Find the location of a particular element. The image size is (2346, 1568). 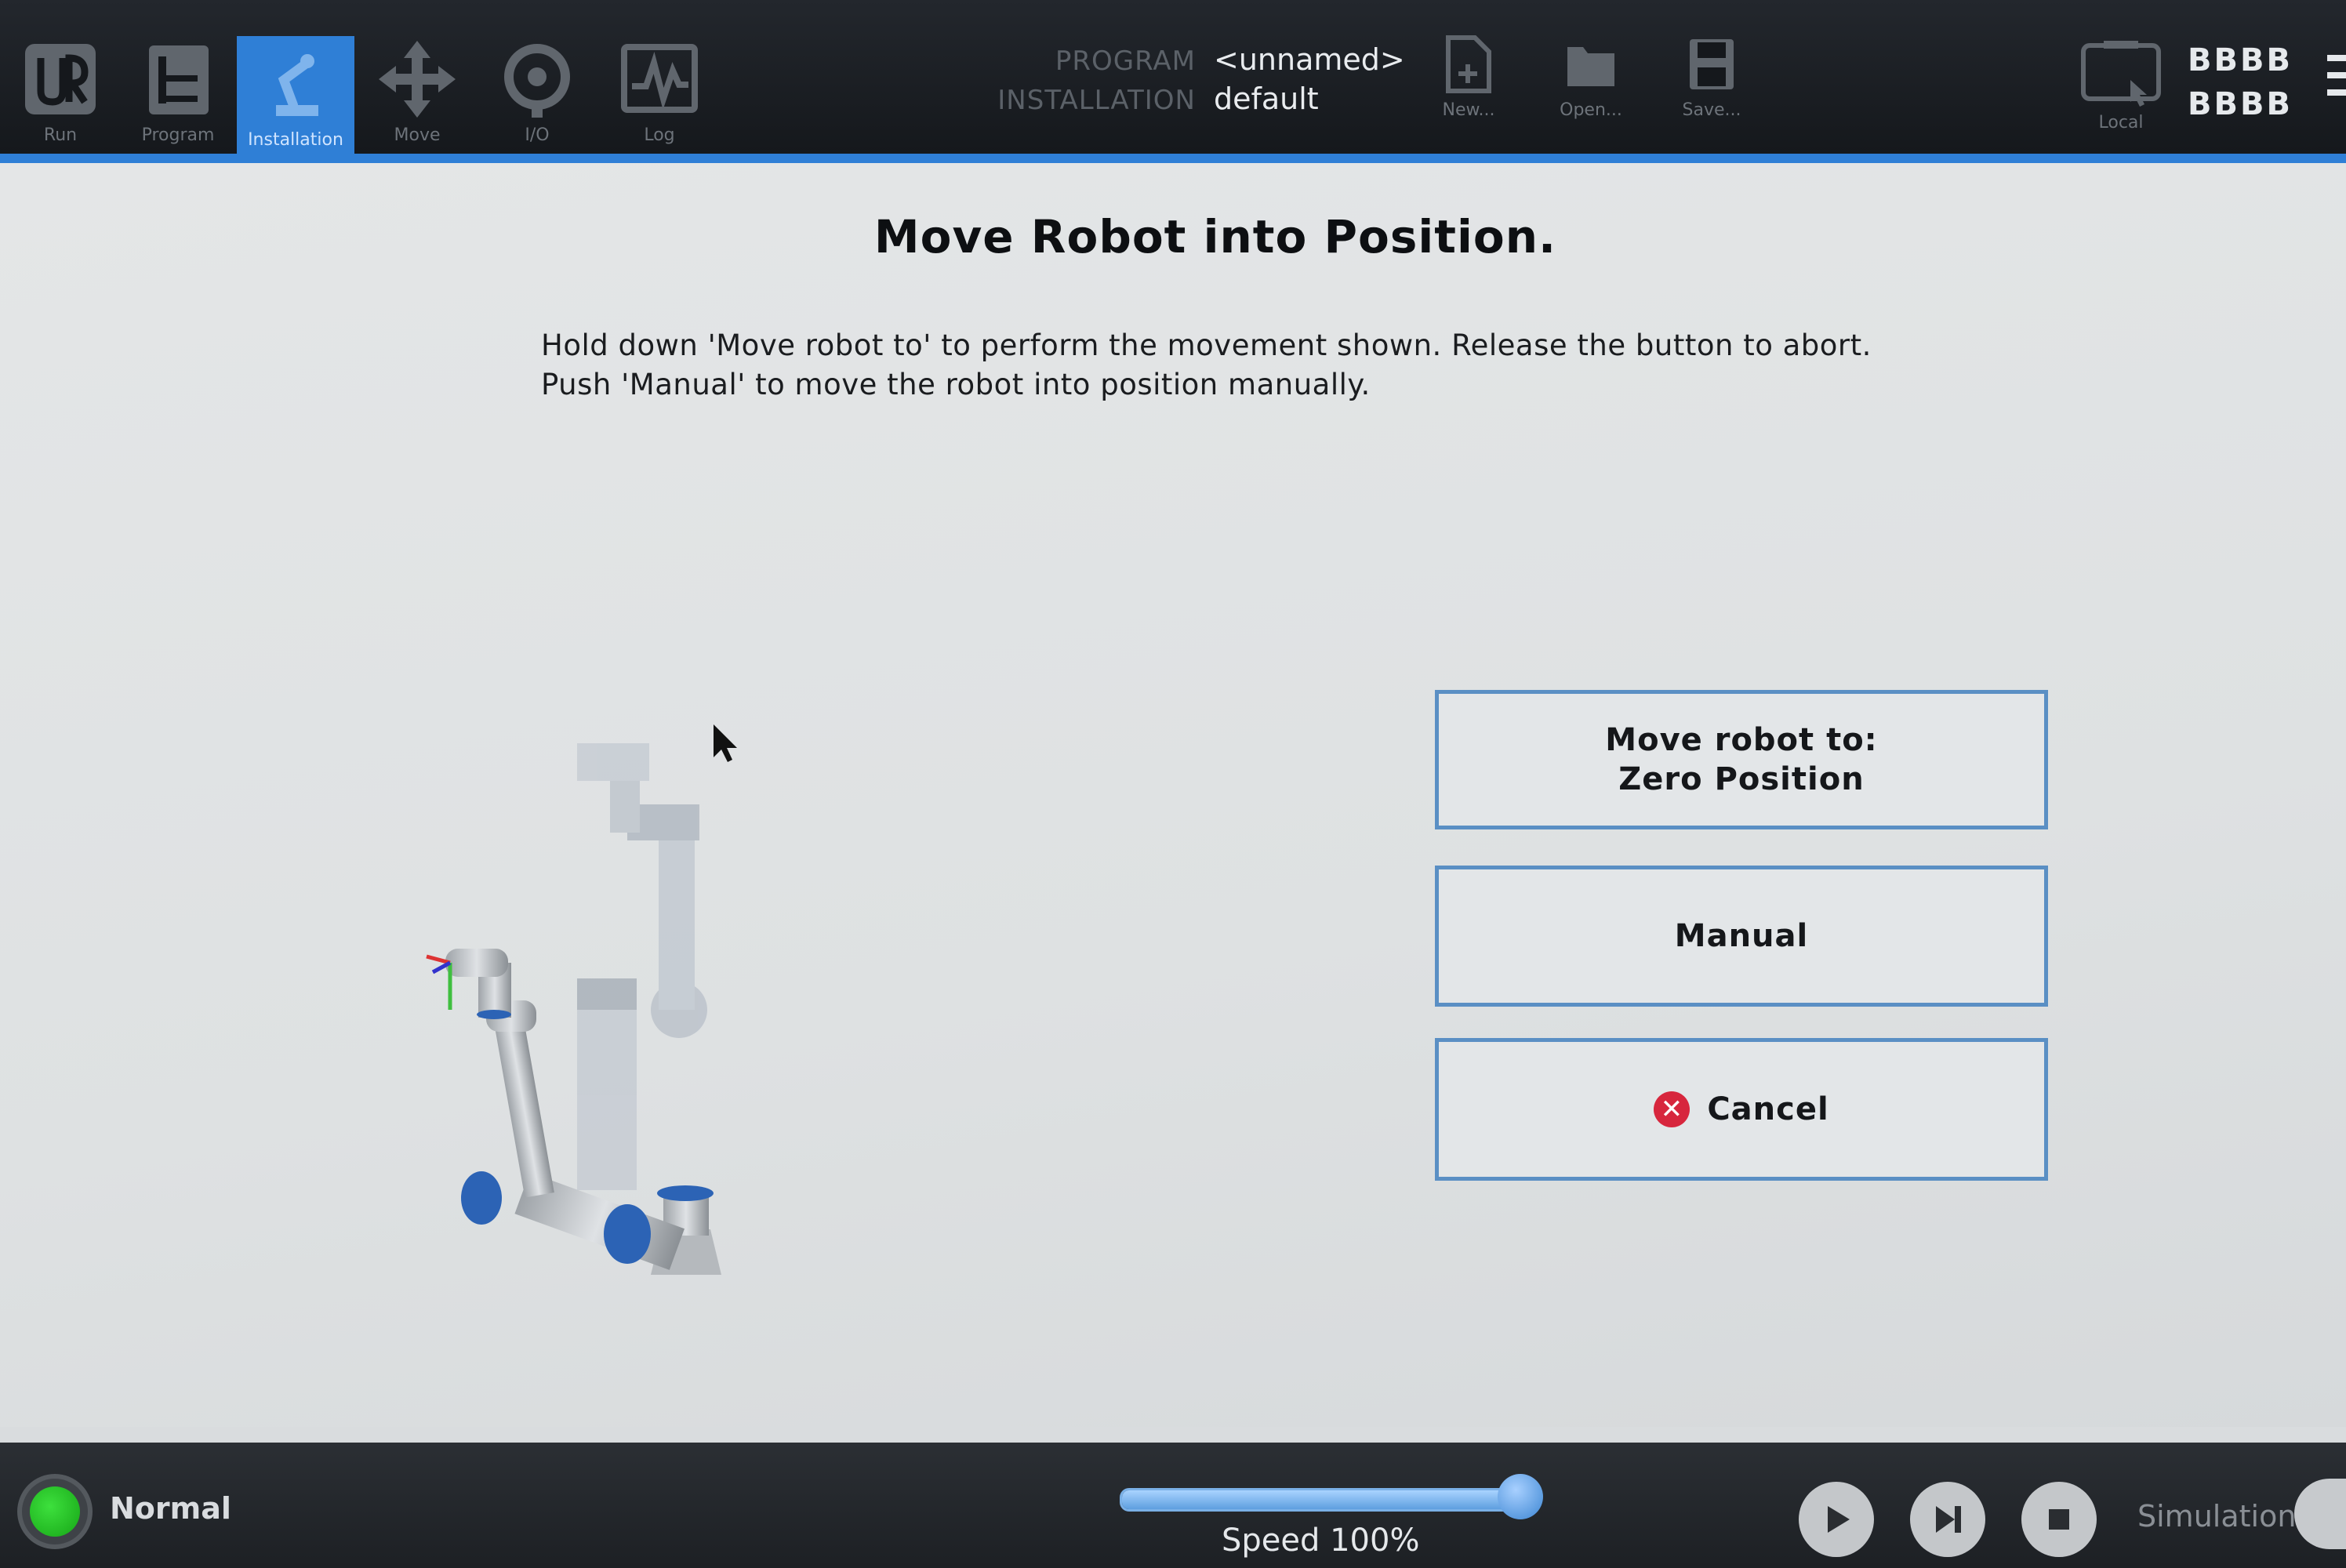

cancel-x-icon: ✕ is located at coordinates (1672, 1109).